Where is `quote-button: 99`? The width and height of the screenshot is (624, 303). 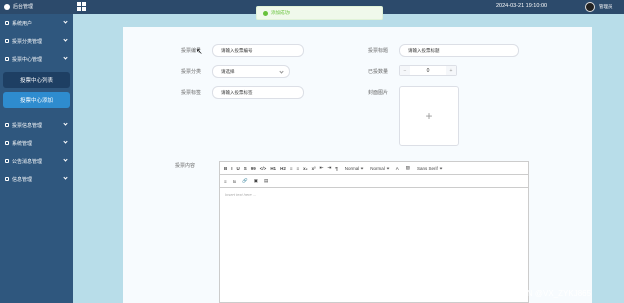
quote-button: 99 is located at coordinates (253, 168).